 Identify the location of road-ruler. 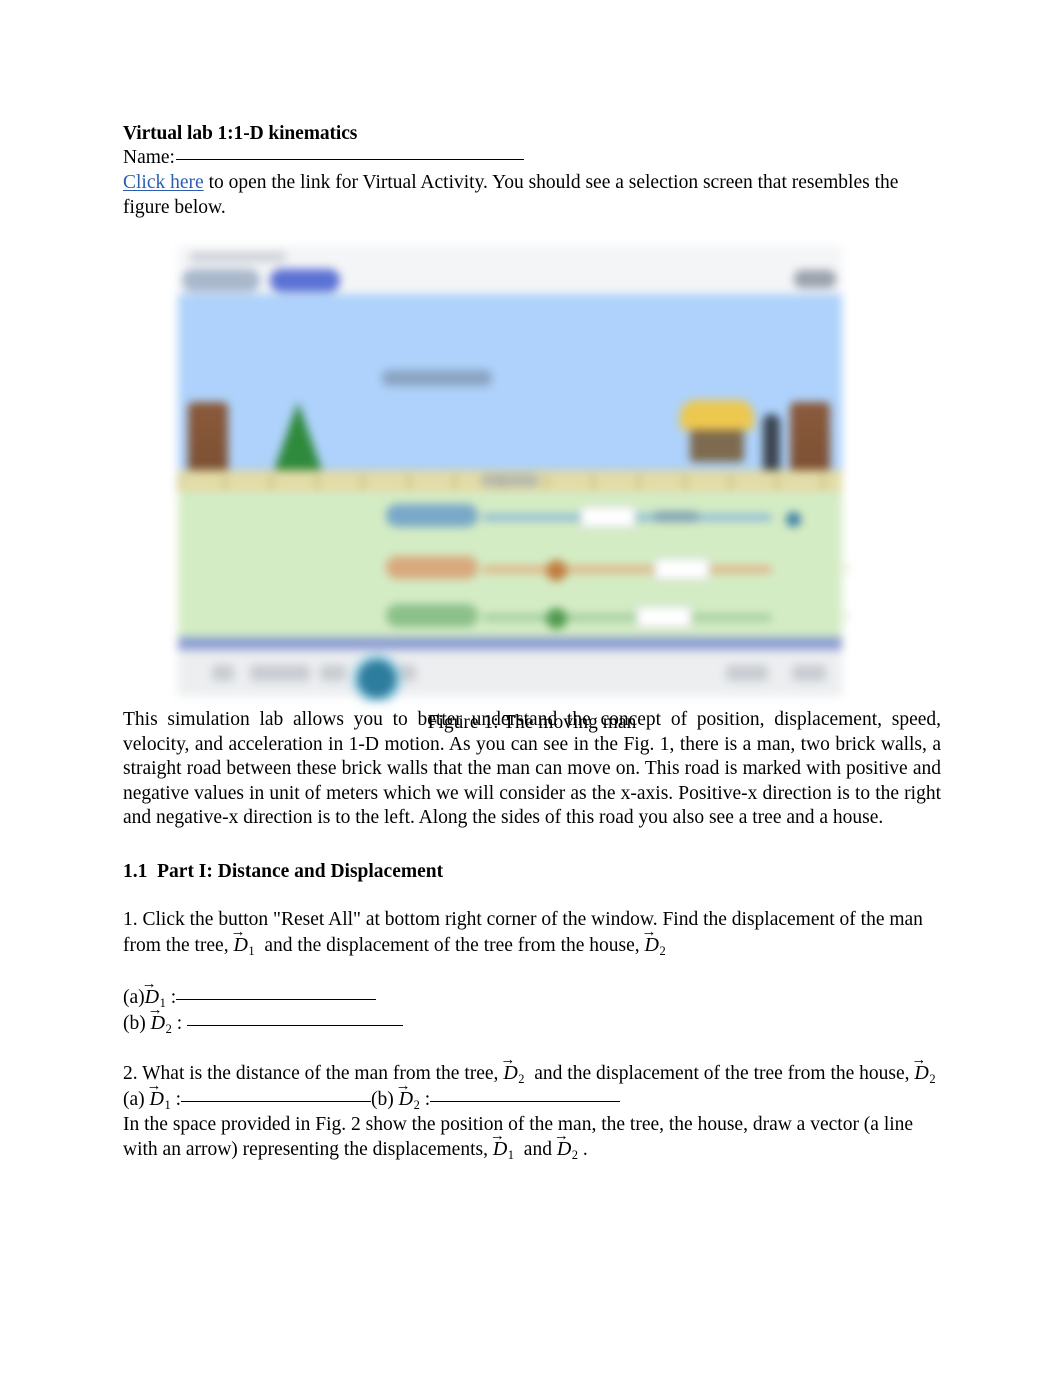
(510, 482).